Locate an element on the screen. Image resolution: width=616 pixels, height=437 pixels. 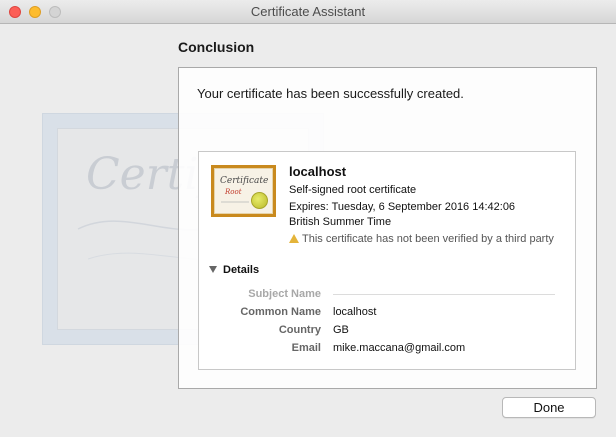
subject-name-section-label: Subject Name is located at coordinates (284, 294).